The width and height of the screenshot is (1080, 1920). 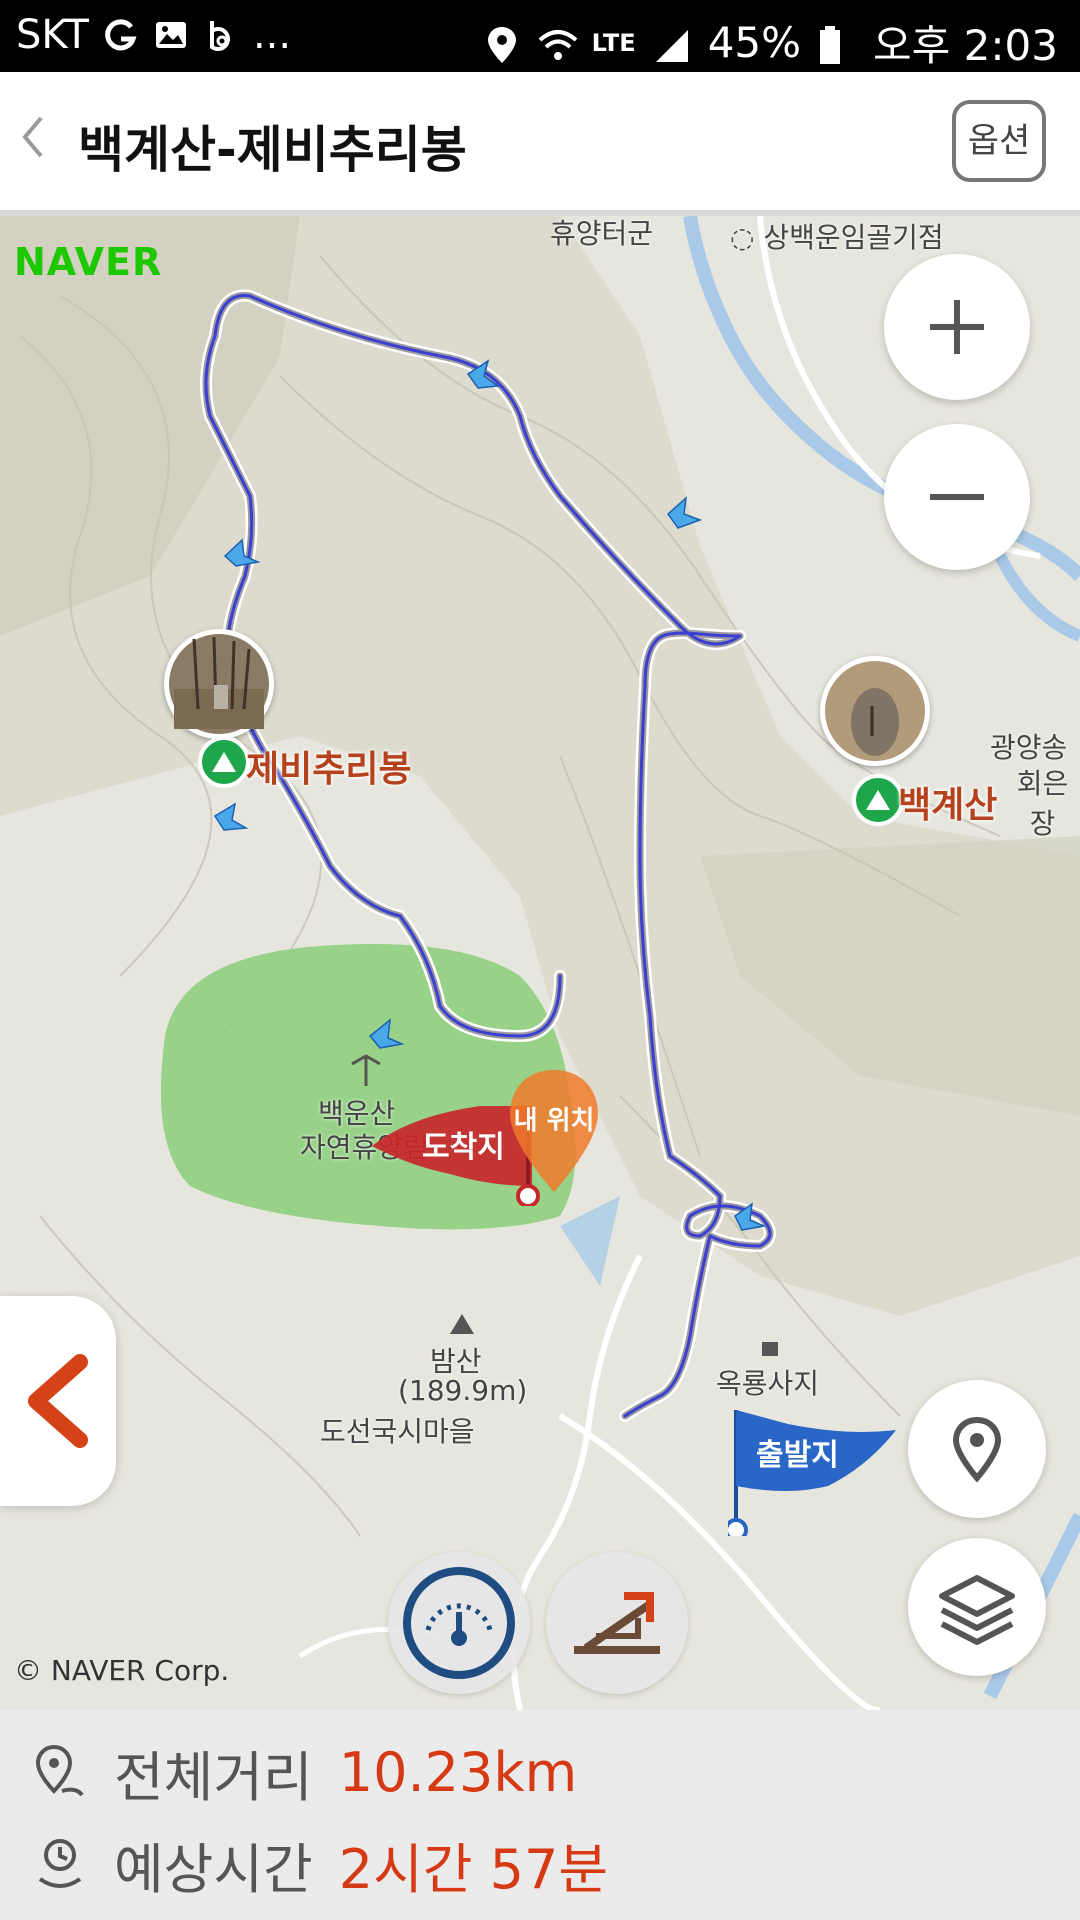 What do you see at coordinates (463, 1147) in the screenshot?
I see `arrival-label: 도착지` at bounding box center [463, 1147].